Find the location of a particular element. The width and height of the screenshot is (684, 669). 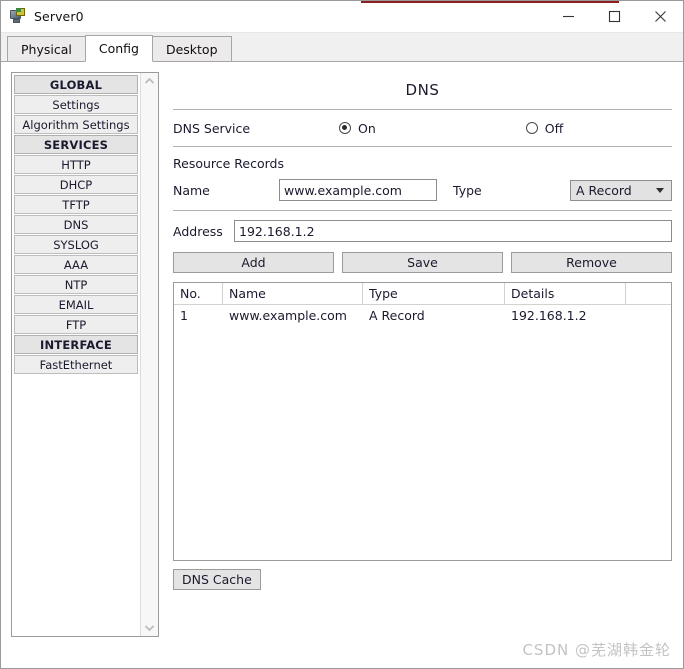

page-title: DNS is located at coordinates (422, 90).